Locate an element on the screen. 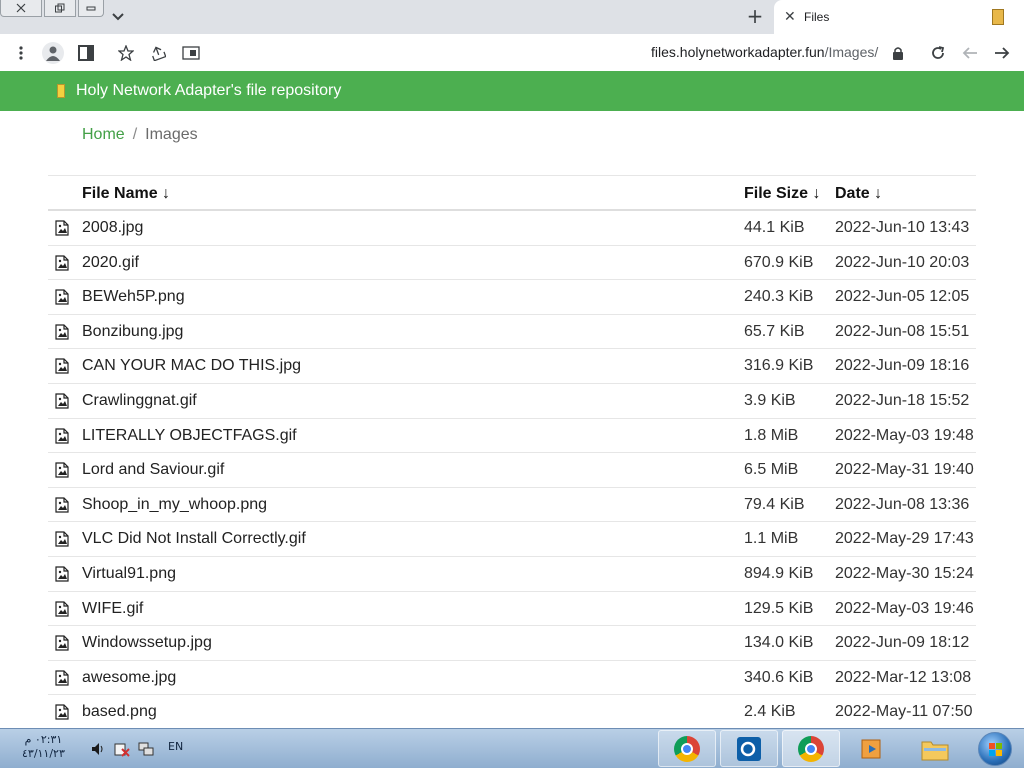 Image resolution: width=1024 pixels, height=771 pixels. table-row: WIFE.gif 129.5 KiB 2022-May-03 19:46 is located at coordinates (512, 609).